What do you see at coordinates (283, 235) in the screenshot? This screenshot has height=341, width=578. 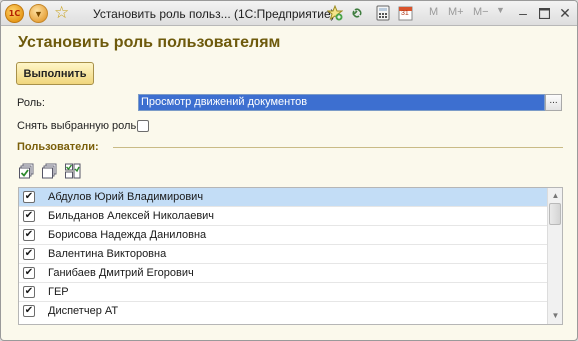 I see `list-item: ✔ Борисова Надежда Даниловна` at bounding box center [283, 235].